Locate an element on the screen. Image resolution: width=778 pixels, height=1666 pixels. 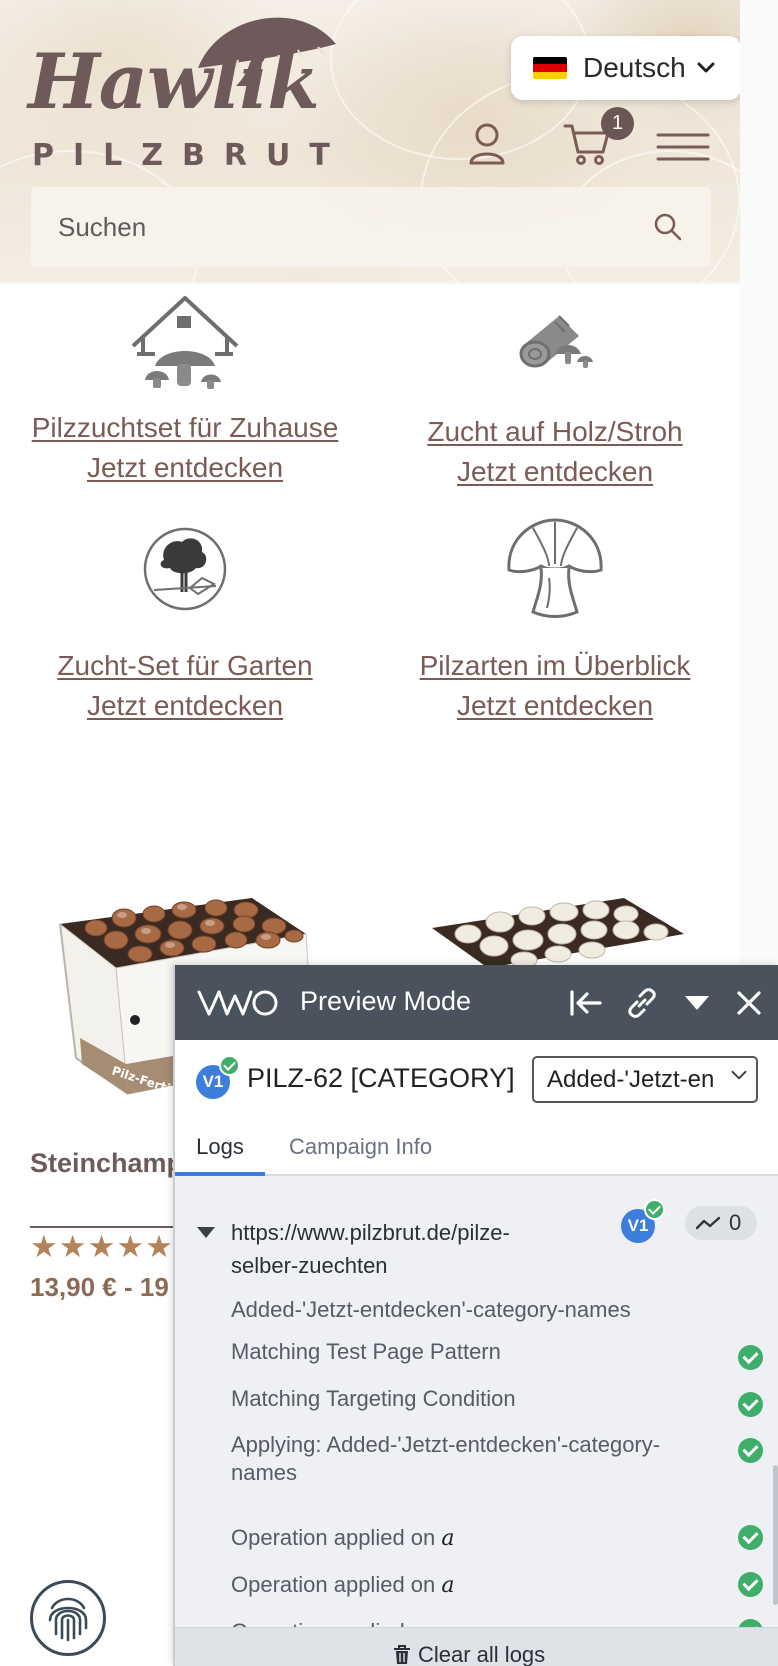
category-link-wood-straw: Zucht auf Holz/Stroh is located at coordinates (555, 432).